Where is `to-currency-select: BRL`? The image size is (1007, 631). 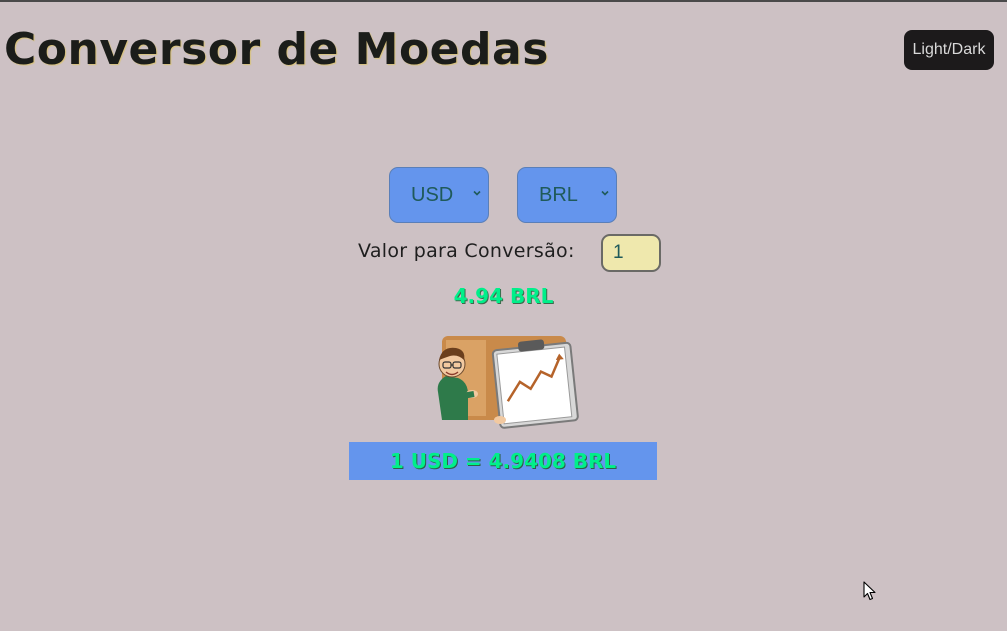
to-currency-select: BRL is located at coordinates (567, 195).